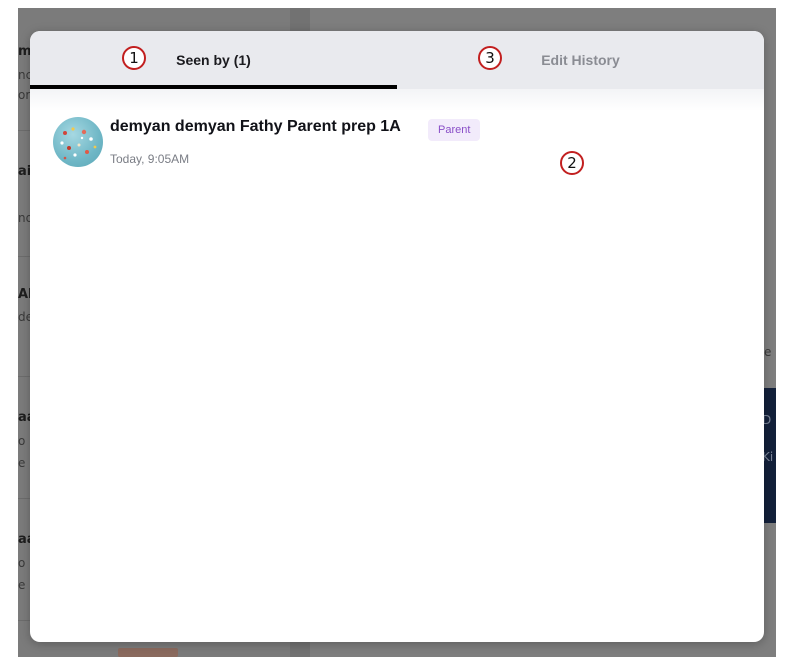 This screenshot has height=657, width=795. I want to click on annotation-marker: 2, so click(572, 163).